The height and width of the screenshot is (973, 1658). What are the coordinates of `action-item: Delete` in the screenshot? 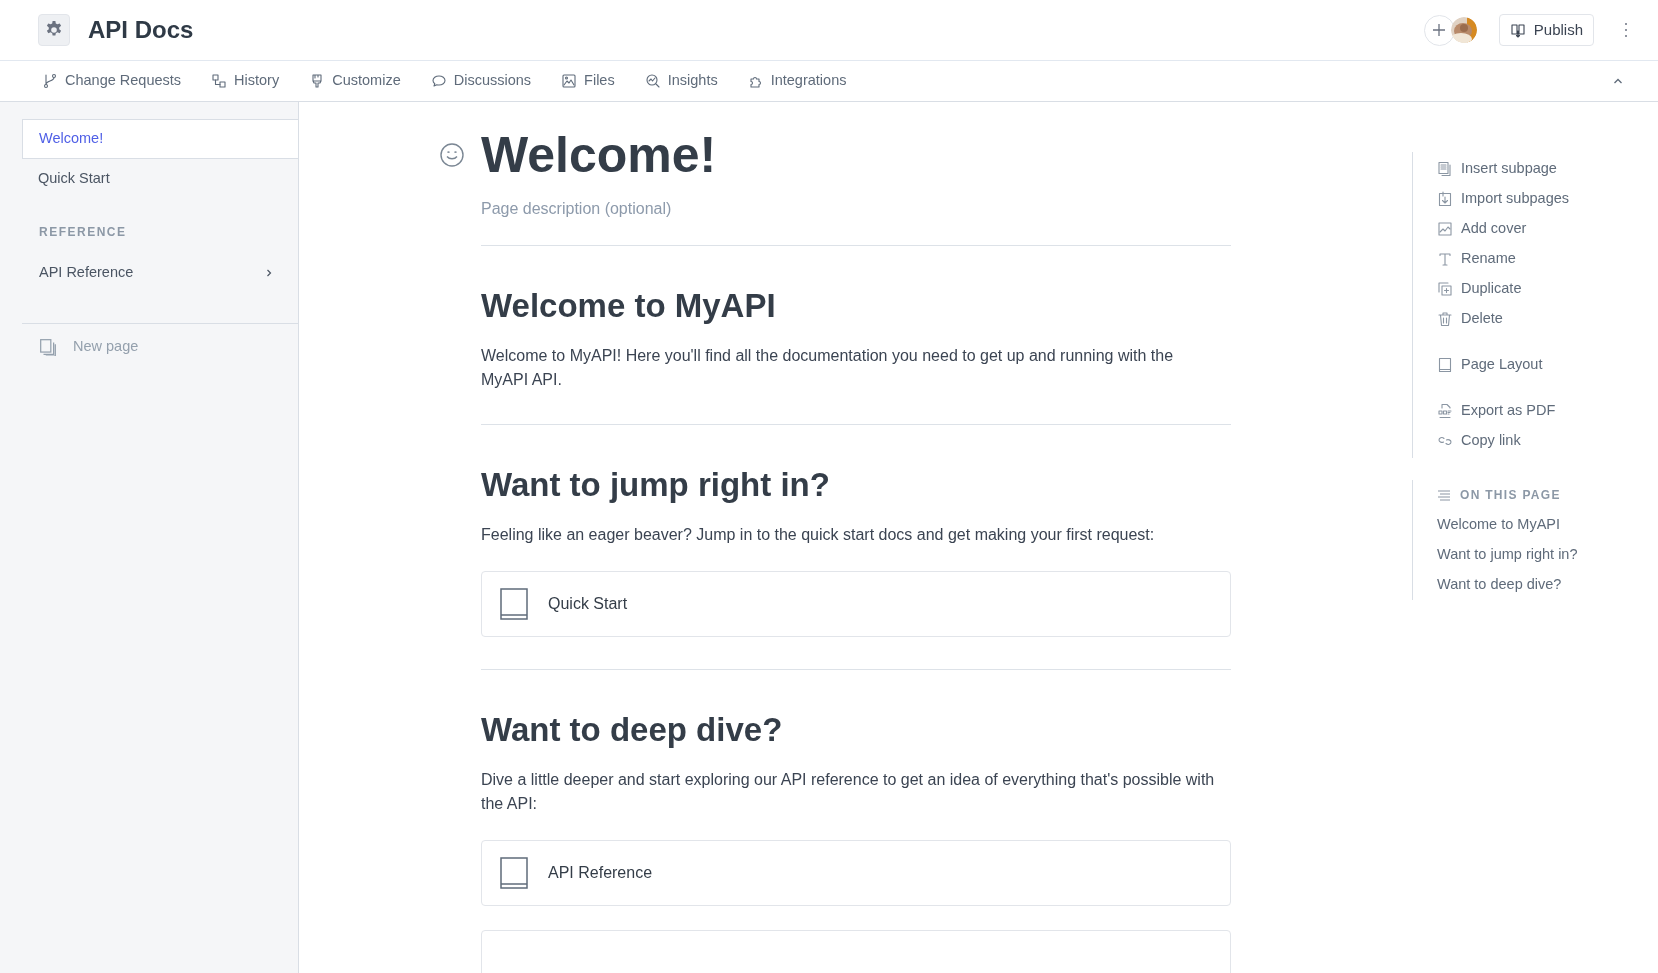 It's located at (1470, 319).